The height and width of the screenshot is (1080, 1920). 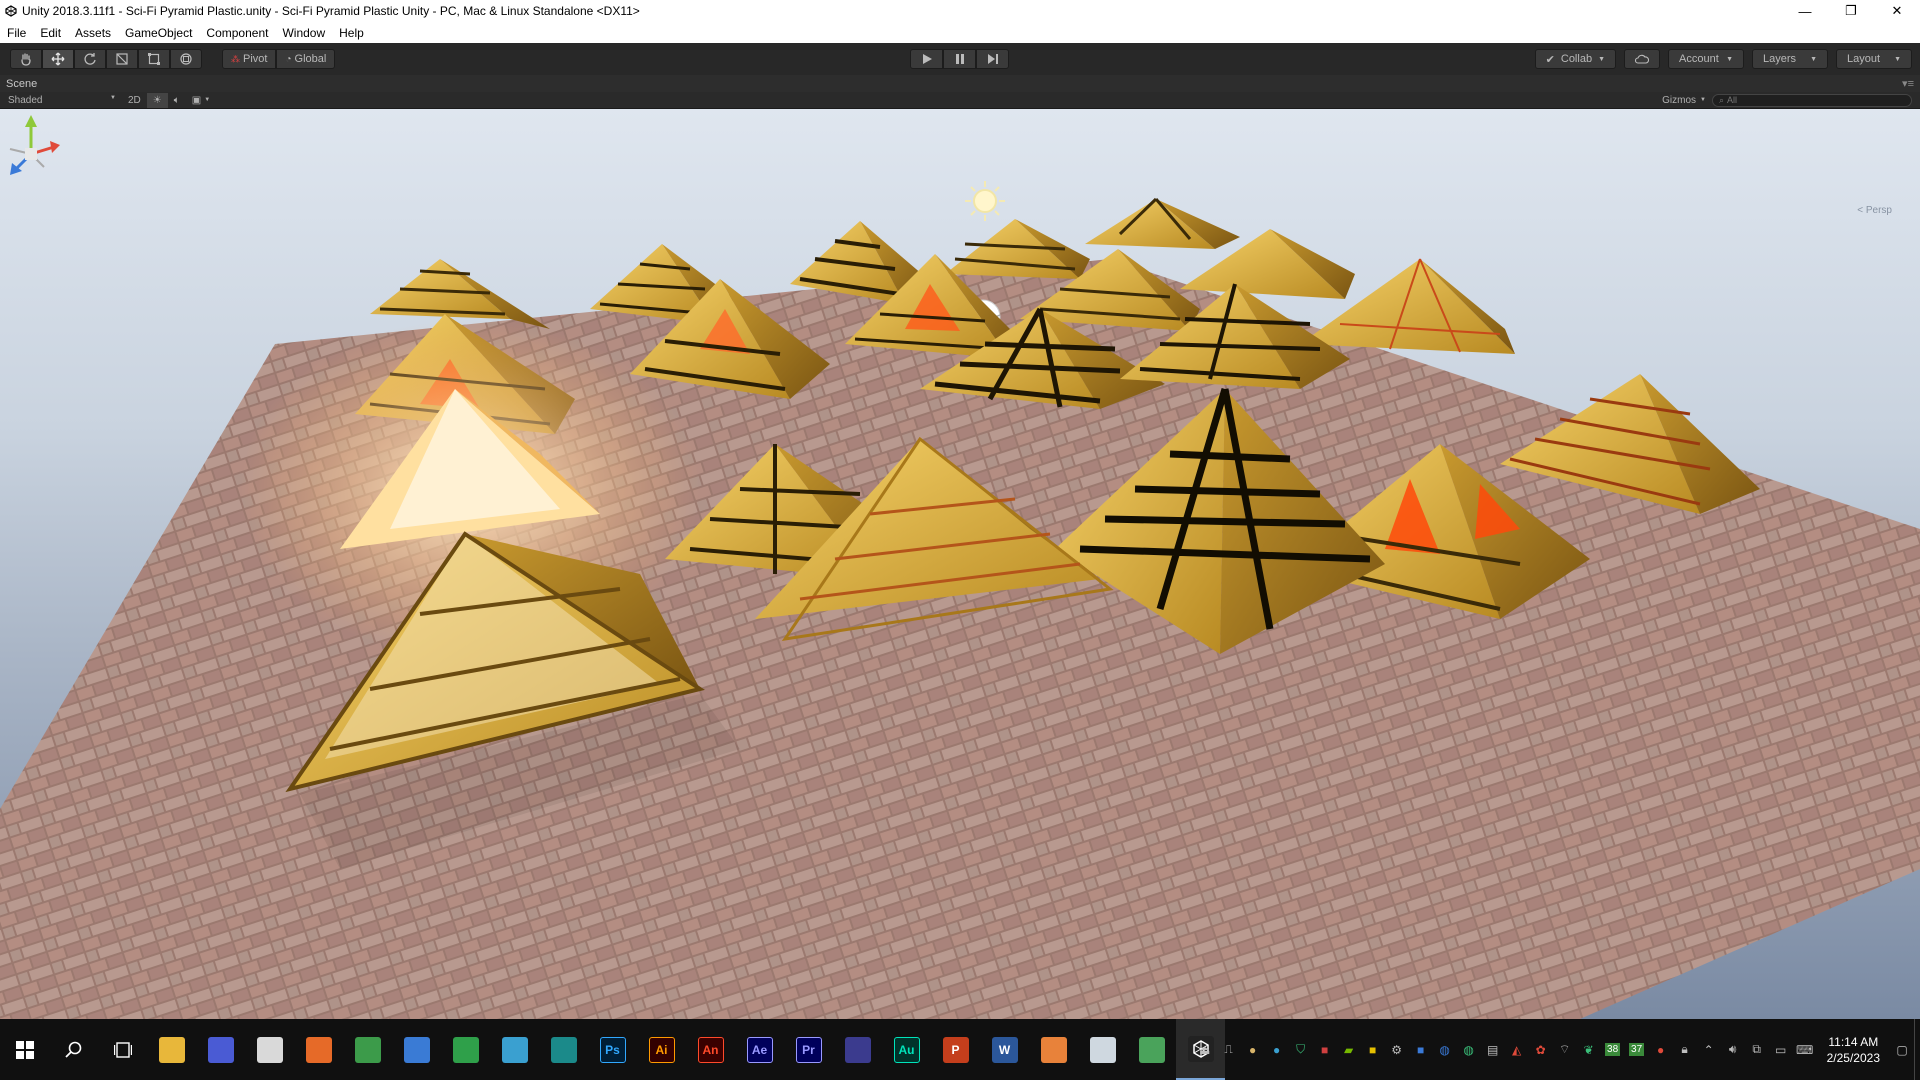 What do you see at coordinates (1637, 1049) in the screenshot?
I see `tray-badge: 37` at bounding box center [1637, 1049].